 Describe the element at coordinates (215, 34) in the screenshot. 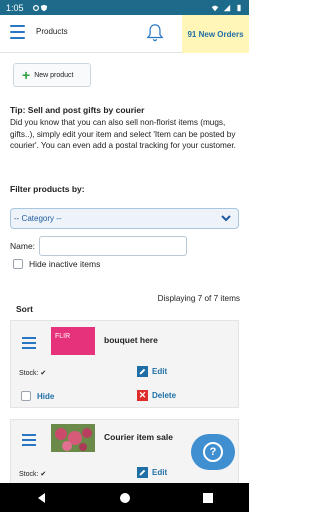

I see `new-orders-button: 91 New Orders` at that location.